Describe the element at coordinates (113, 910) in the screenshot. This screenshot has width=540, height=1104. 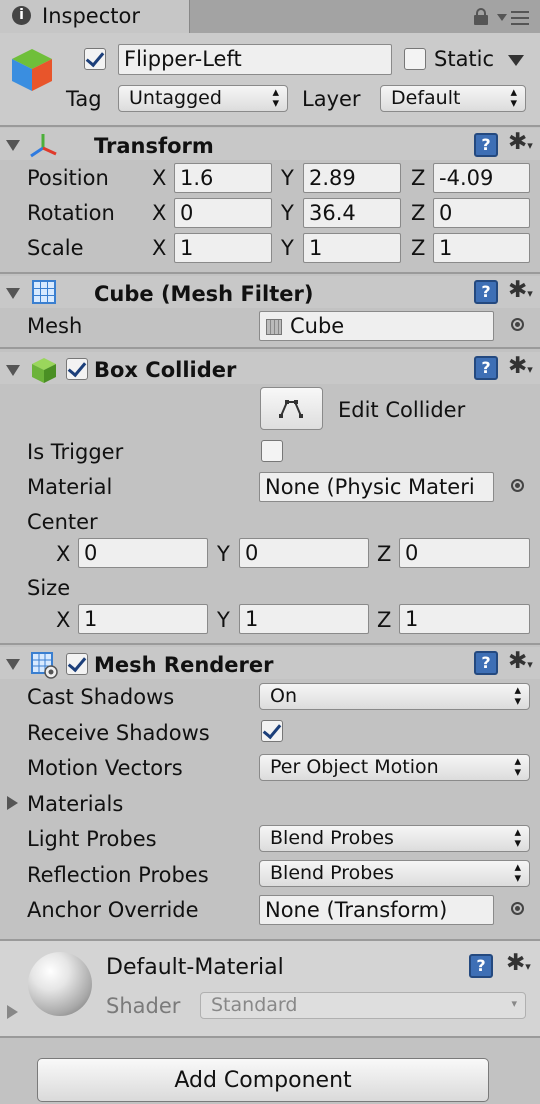
I see `anchor-override-label: Anchor Override` at that location.